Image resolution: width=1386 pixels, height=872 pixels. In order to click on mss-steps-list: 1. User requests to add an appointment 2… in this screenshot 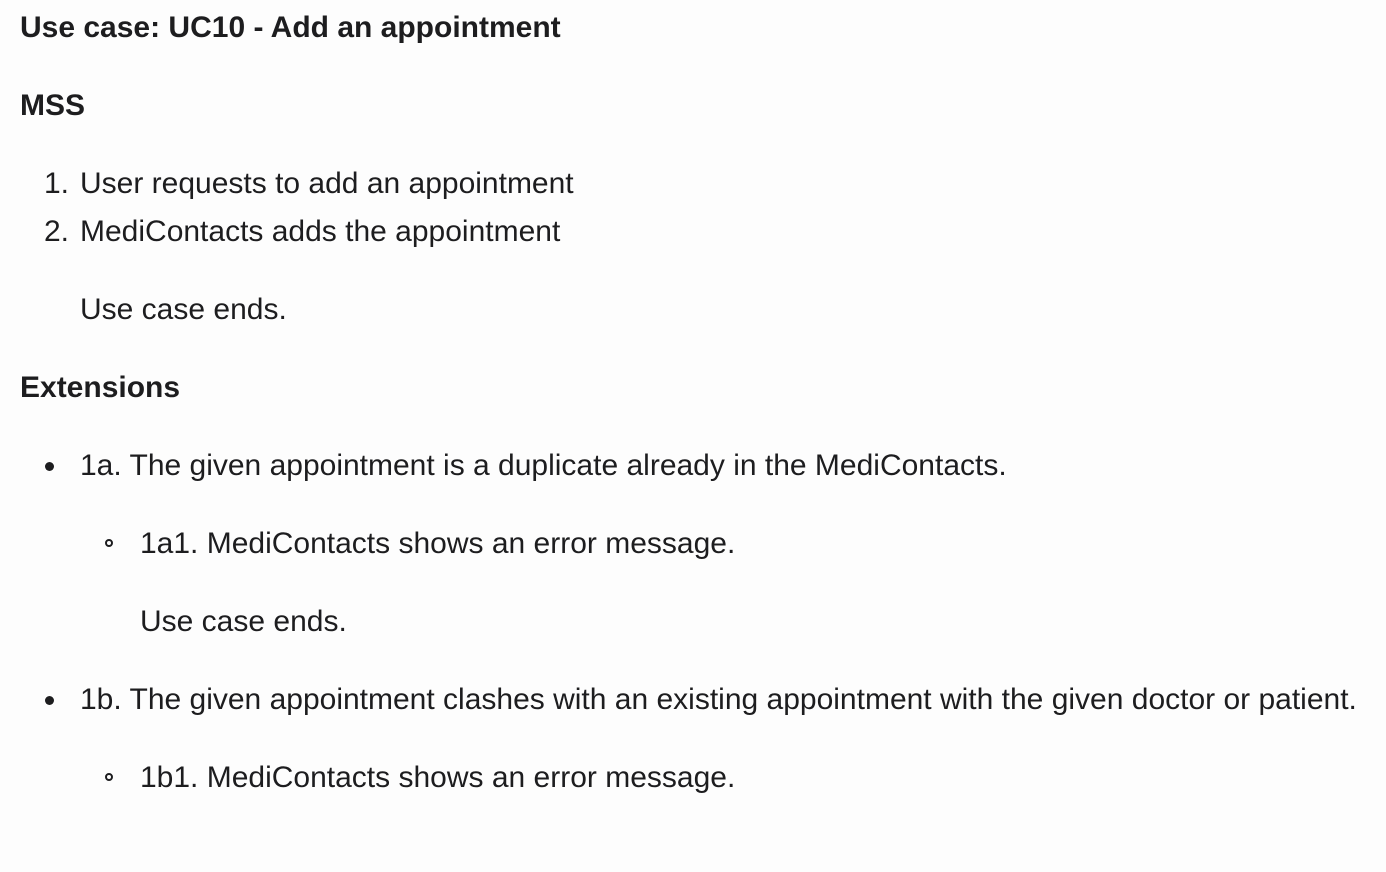, I will do `click(695, 208)`.